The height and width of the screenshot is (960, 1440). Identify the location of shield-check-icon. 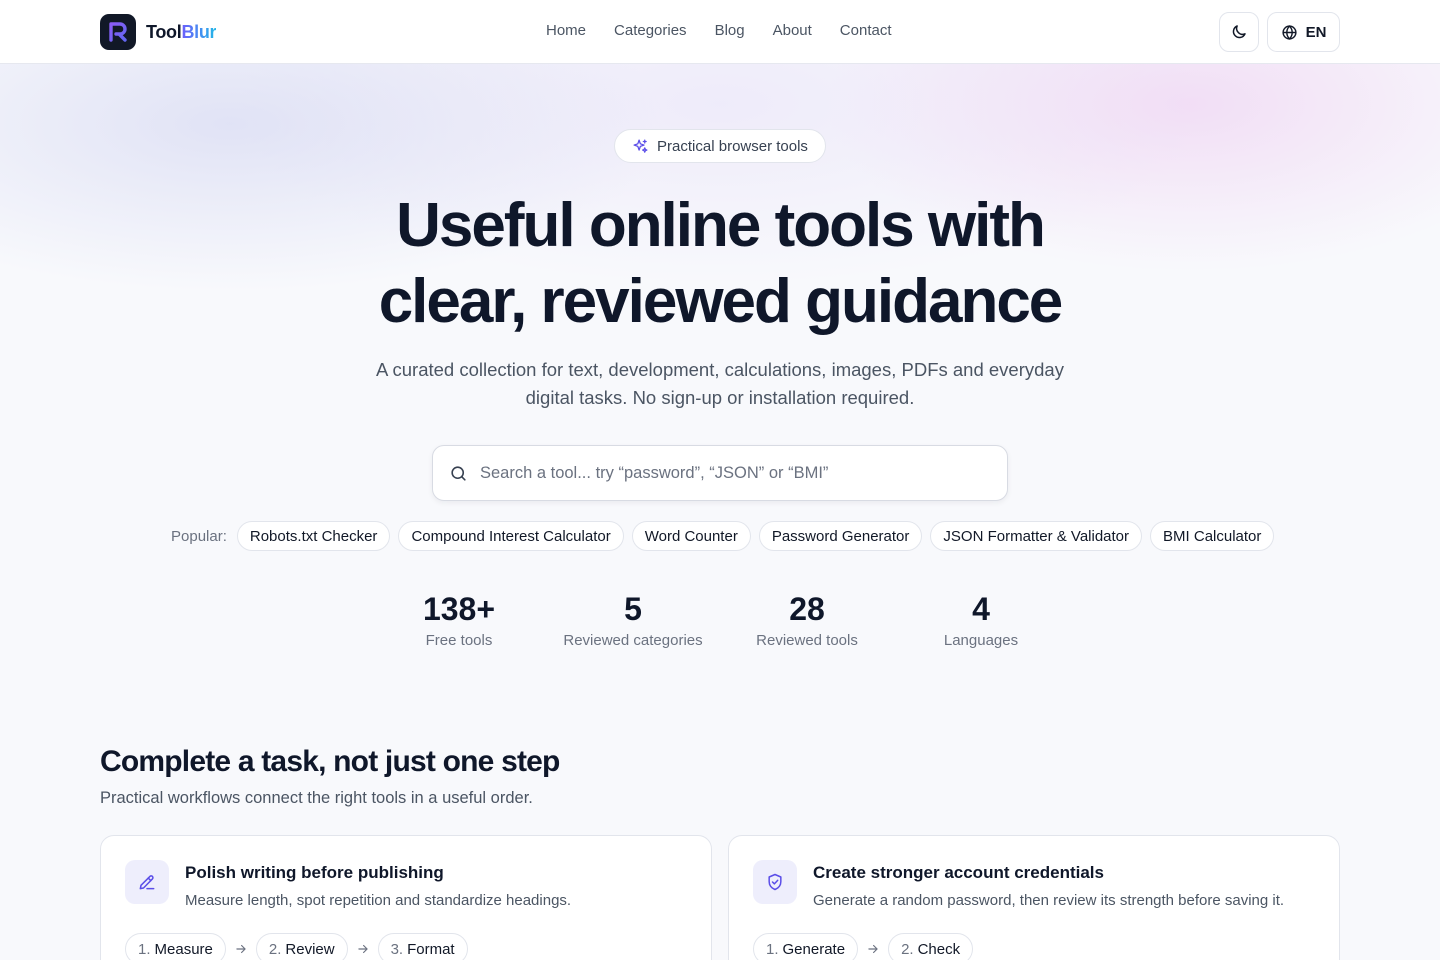
(775, 882).